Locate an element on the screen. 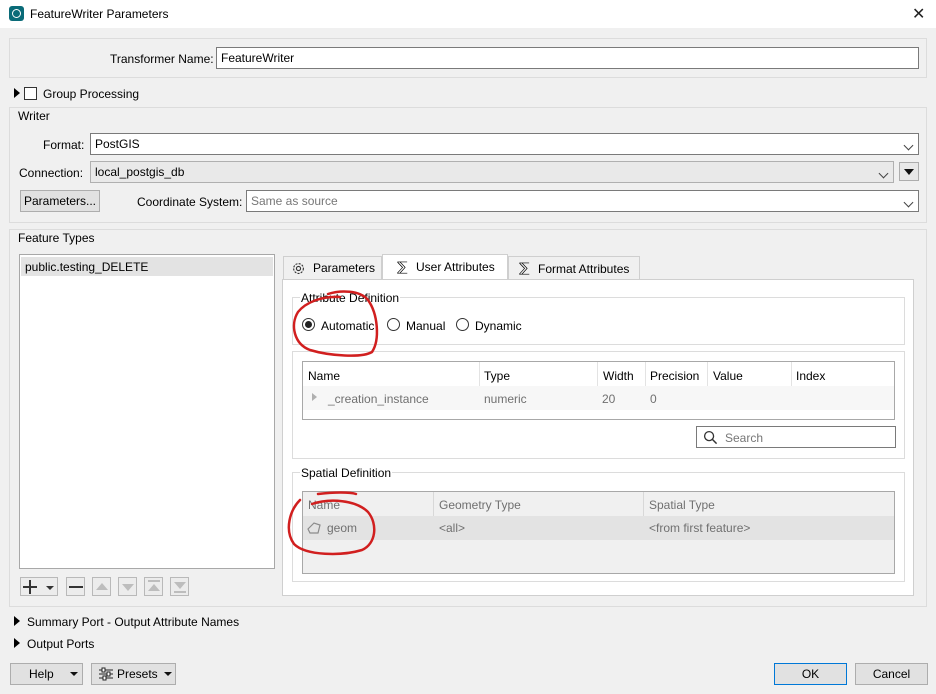  red-annotation-marks is located at coordinates (333, 423).